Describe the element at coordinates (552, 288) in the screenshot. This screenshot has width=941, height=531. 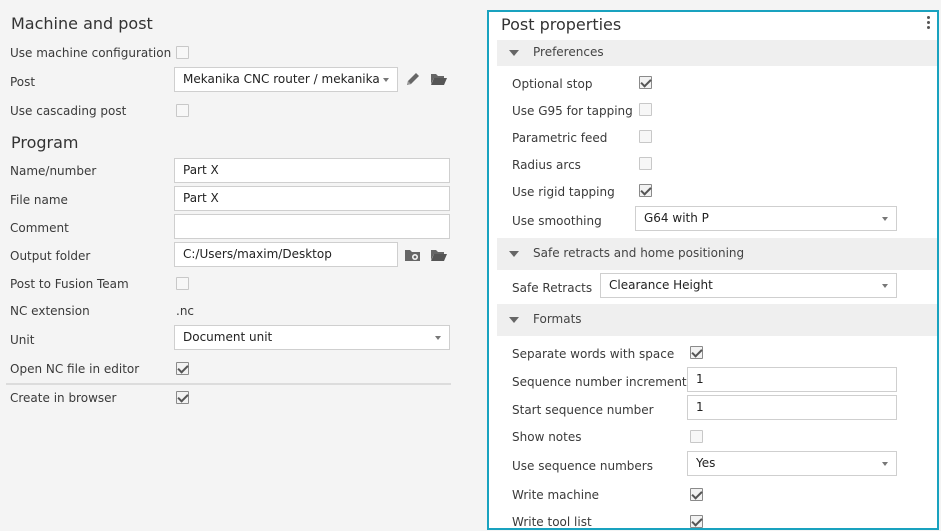
I see `safe-retracts-label: Safe Retracts` at that location.